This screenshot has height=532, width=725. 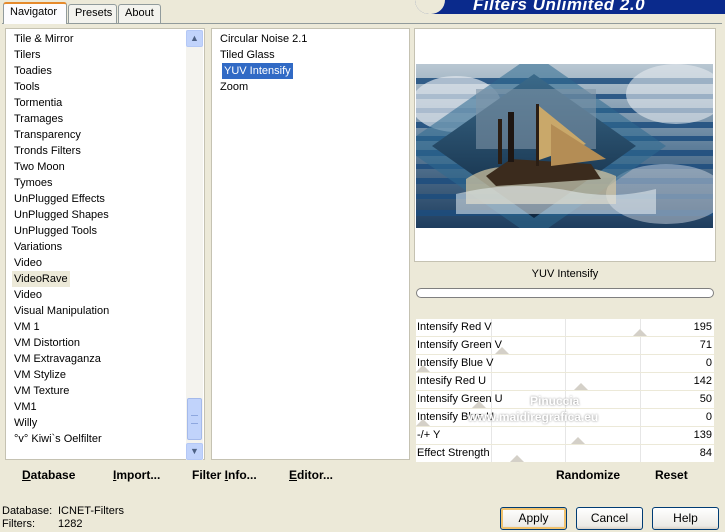 I want to click on randomize-button: Randomize, so click(x=588, y=475).